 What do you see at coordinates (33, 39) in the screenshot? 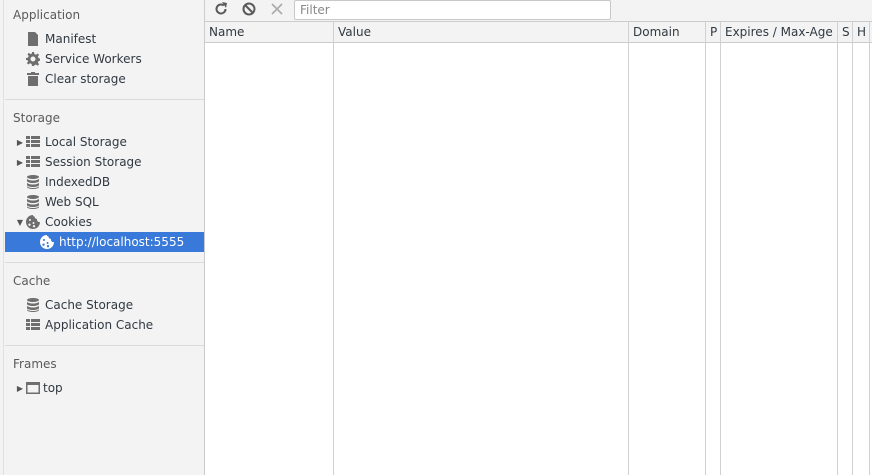
I see `document-icon` at bounding box center [33, 39].